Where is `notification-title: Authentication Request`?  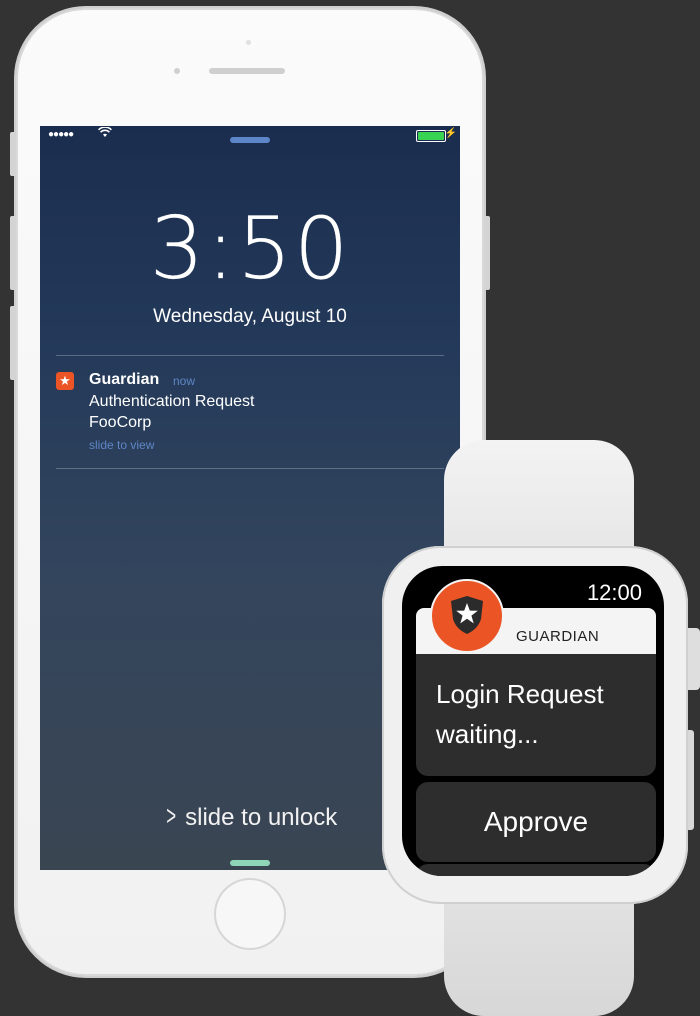
notification-title: Authentication Request is located at coordinates (172, 401).